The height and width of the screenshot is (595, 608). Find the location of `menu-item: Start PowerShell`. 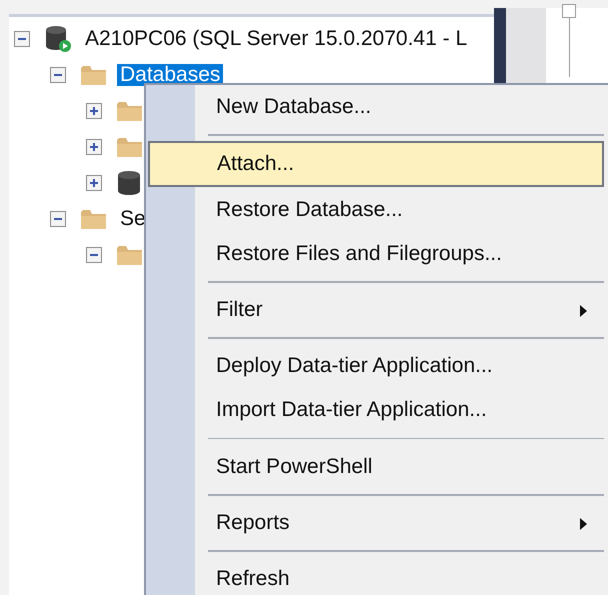

menu-item: Start PowerShell is located at coordinates (376, 466).